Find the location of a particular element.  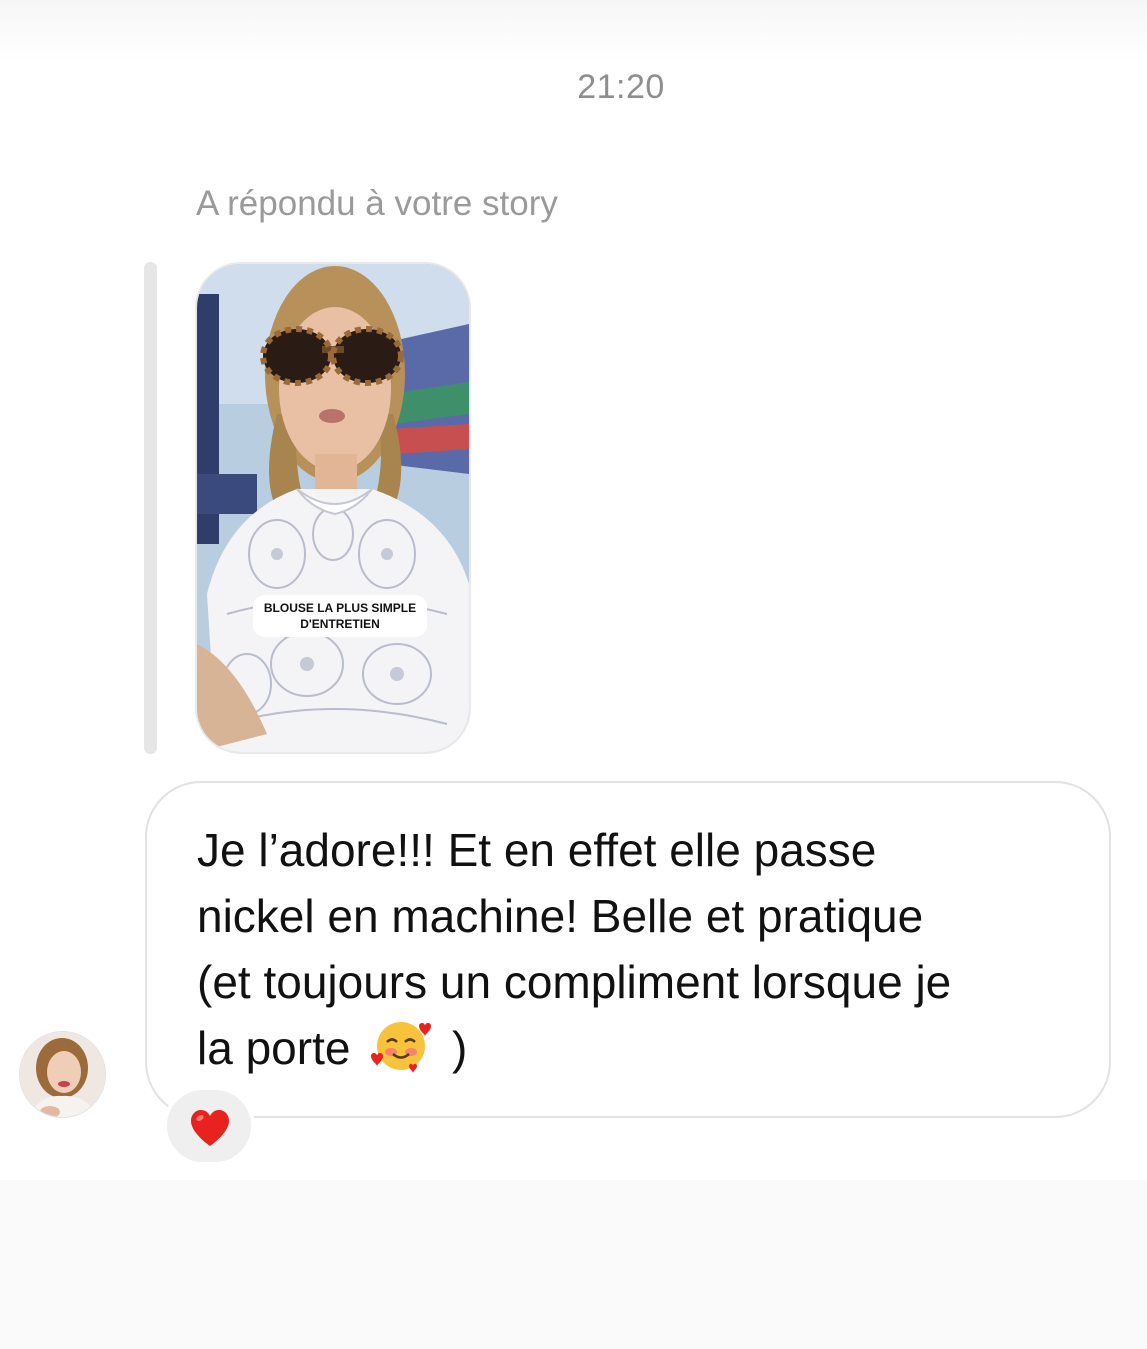

message-line-1: Je l’adore!!! Et en effet elle passe is located at coordinates (537, 850).